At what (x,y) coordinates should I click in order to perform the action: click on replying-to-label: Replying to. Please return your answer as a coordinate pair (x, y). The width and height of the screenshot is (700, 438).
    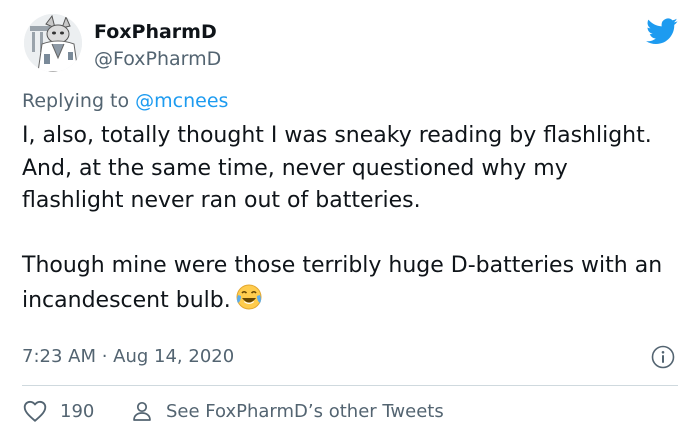
    Looking at the image, I should click on (76, 101).